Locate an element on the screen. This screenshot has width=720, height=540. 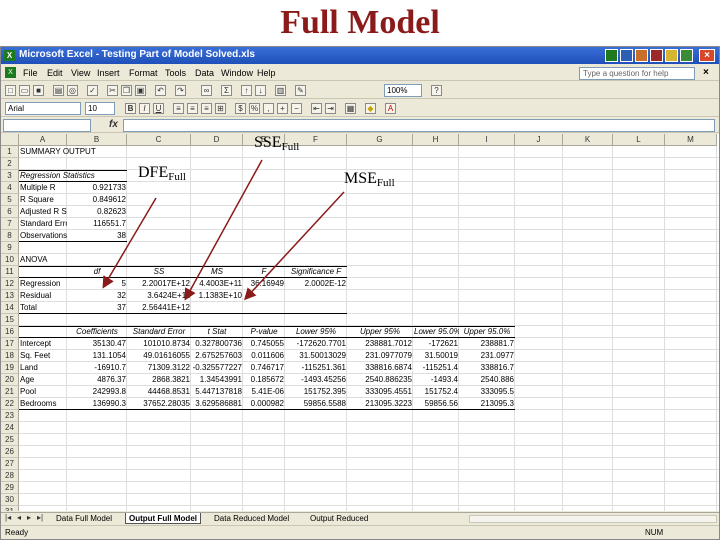
prev-sheet-icon: ◂ is located at coordinates (19, 517).